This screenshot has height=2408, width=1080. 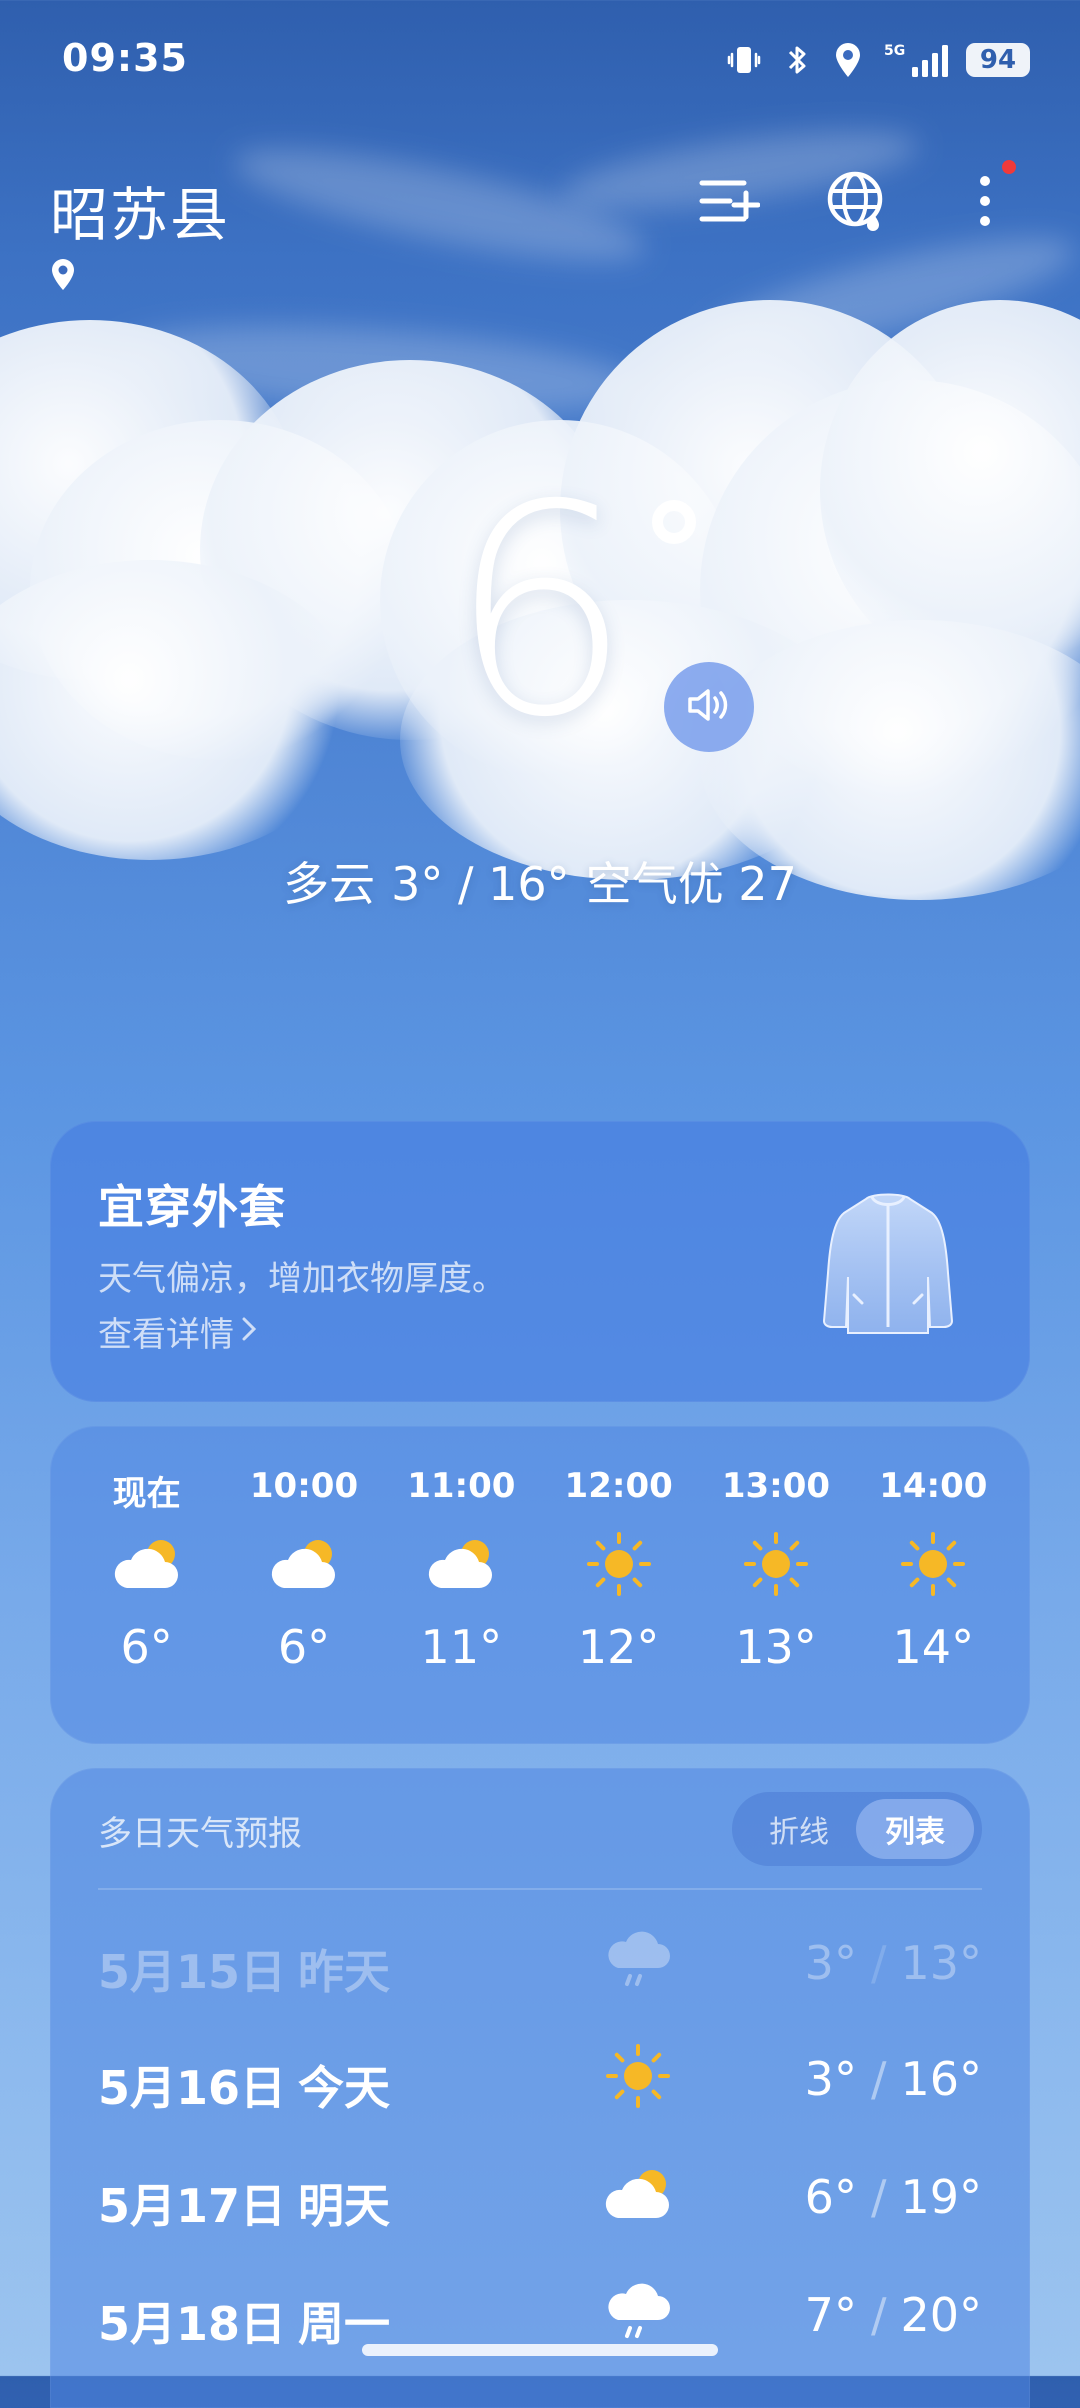 What do you see at coordinates (933, 1486) in the screenshot?
I see `hour-time: 14:00` at bounding box center [933, 1486].